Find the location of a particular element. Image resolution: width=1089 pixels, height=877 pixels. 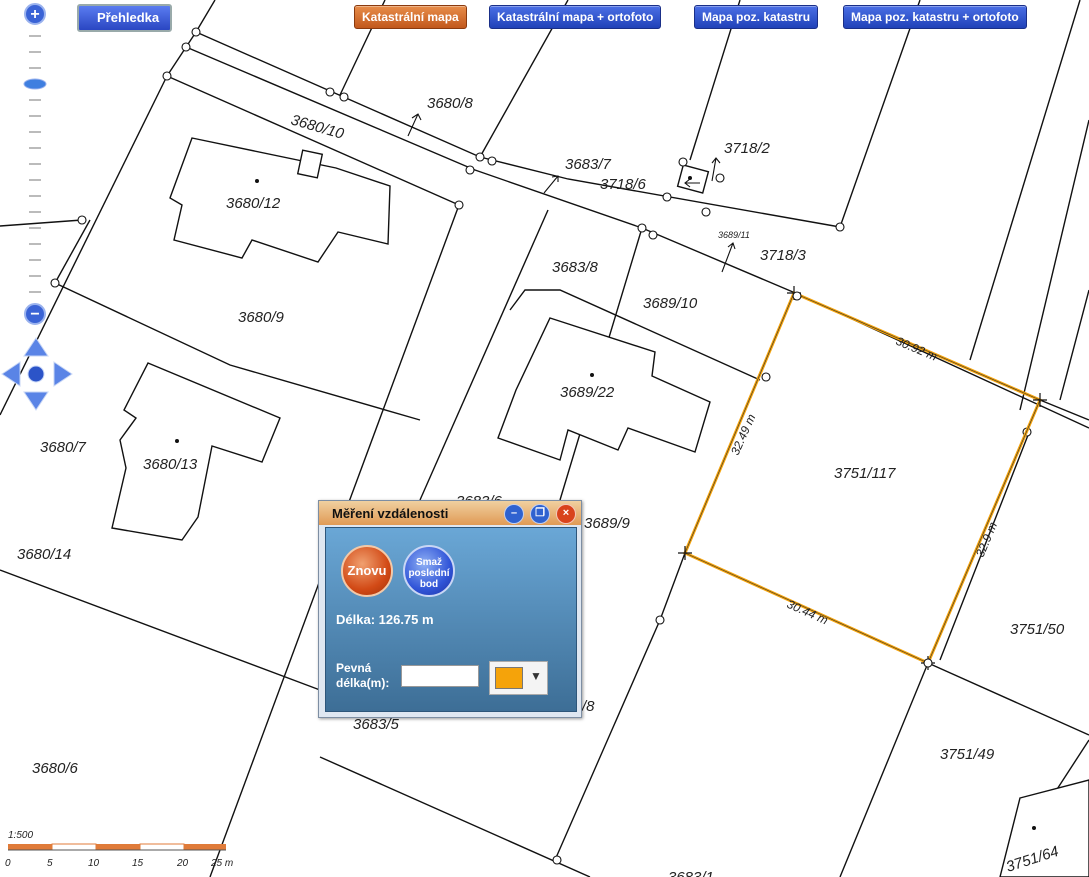

total-length: Délka: 126.75 m is located at coordinates (385, 619).